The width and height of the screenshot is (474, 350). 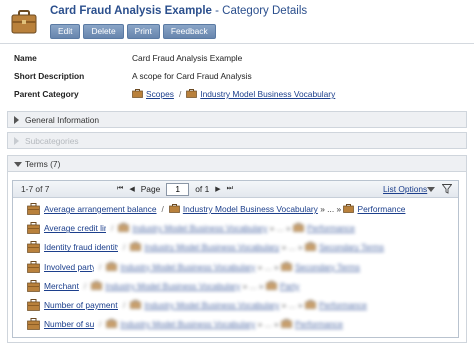 I want to click on term-link: Average credit limit, so click(x=75, y=228).